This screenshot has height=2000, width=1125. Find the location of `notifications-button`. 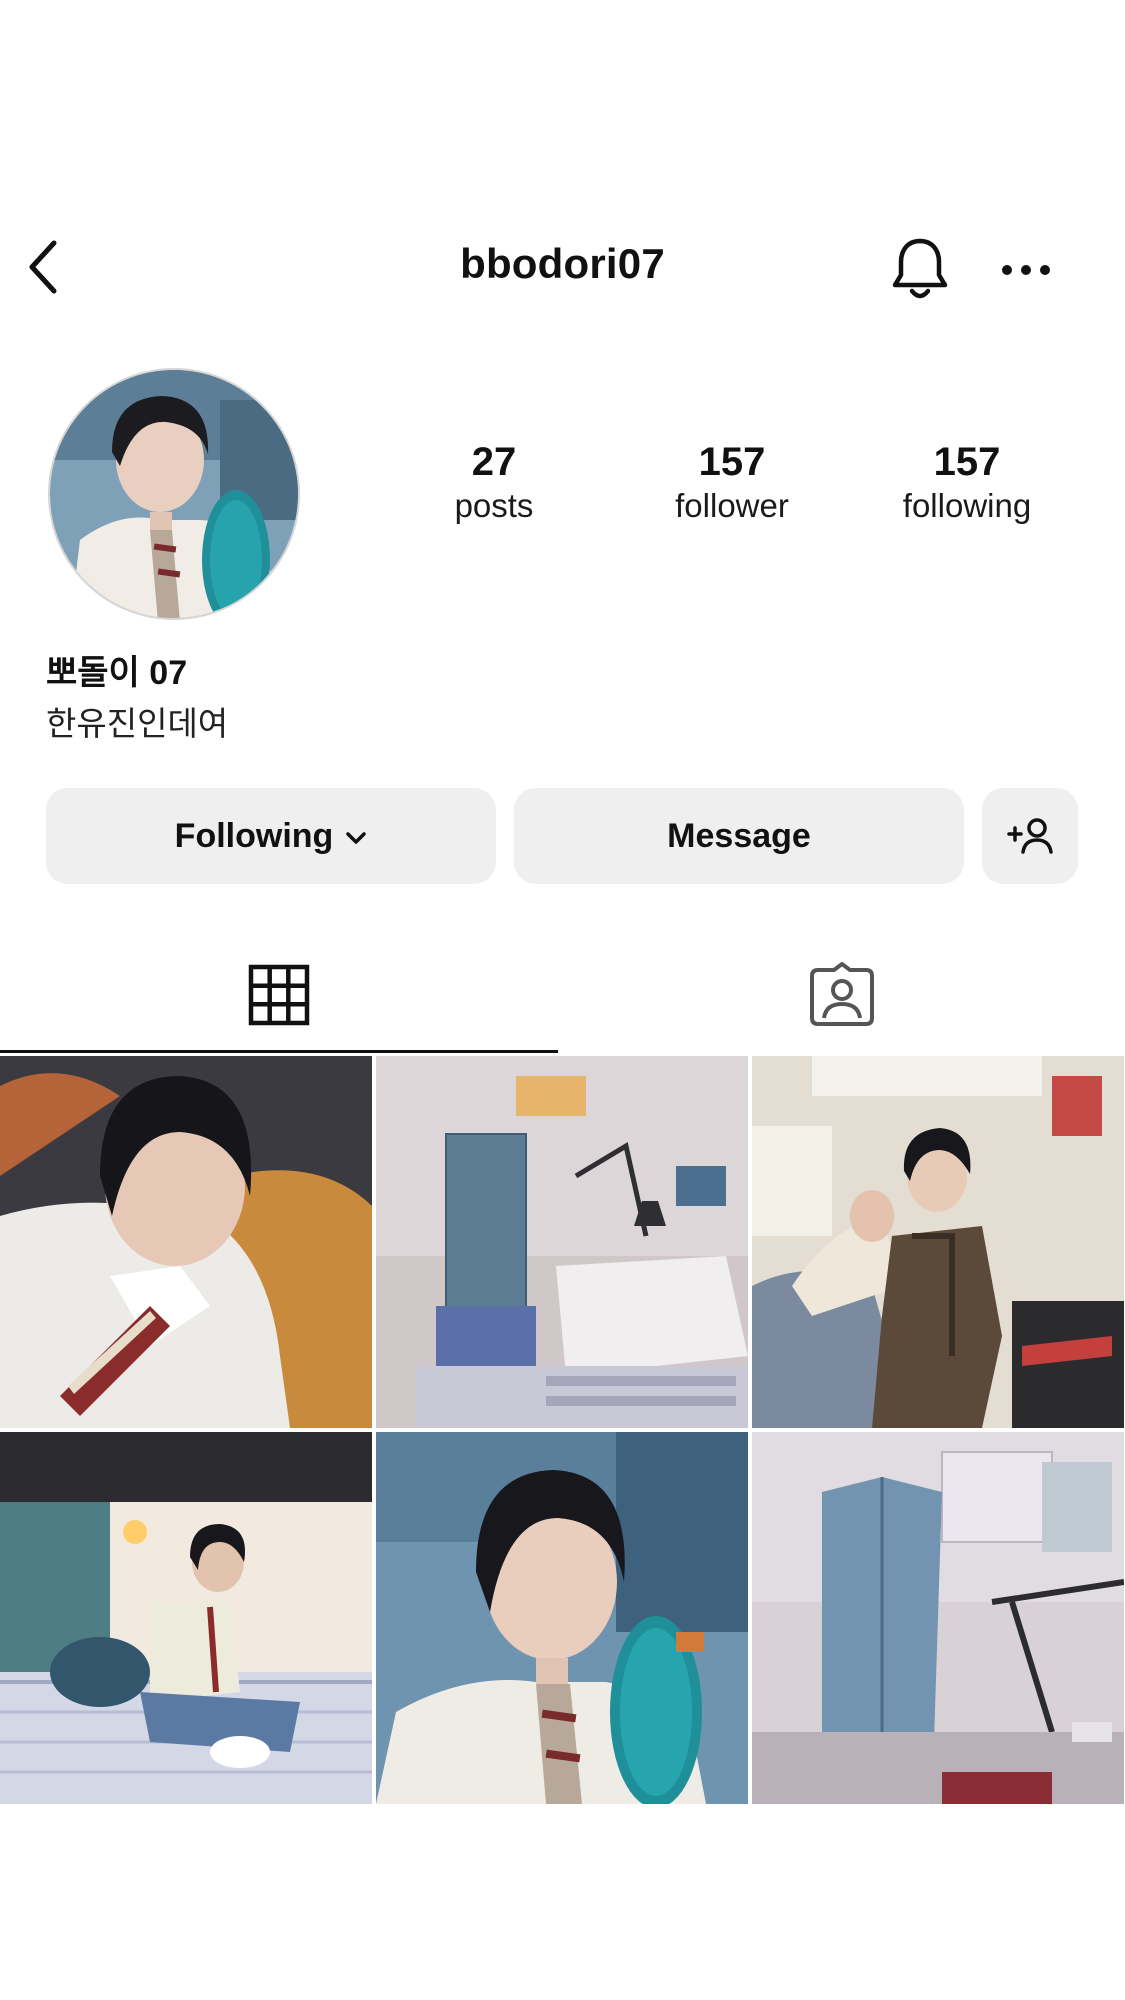

notifications-button is located at coordinates (920, 269).